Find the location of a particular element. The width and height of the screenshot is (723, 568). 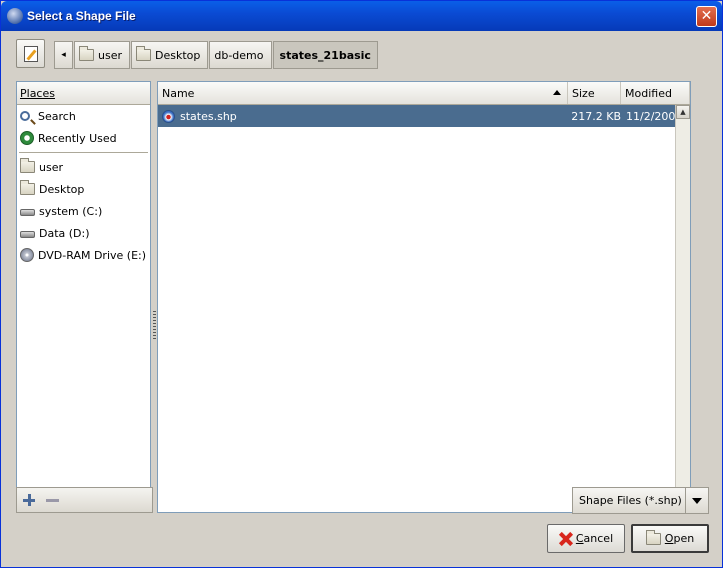

path-crumb-desktop: Desktop is located at coordinates (170, 55).